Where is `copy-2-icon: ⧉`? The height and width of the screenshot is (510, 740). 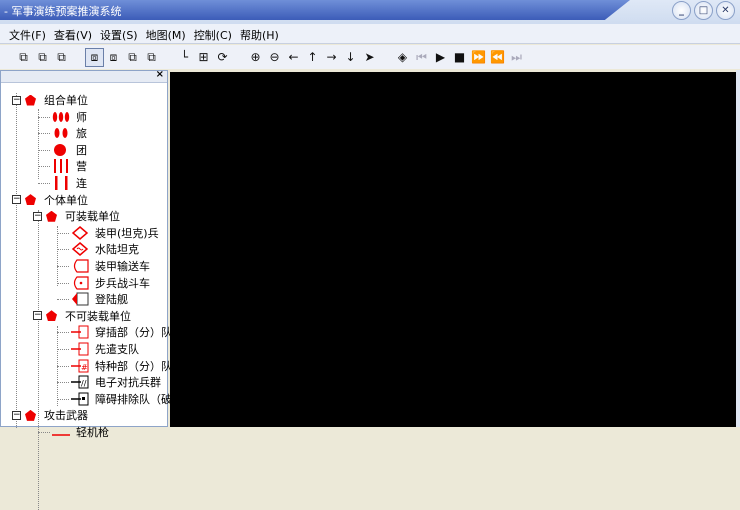
copy-2-icon: ⧉ is located at coordinates (42, 57).